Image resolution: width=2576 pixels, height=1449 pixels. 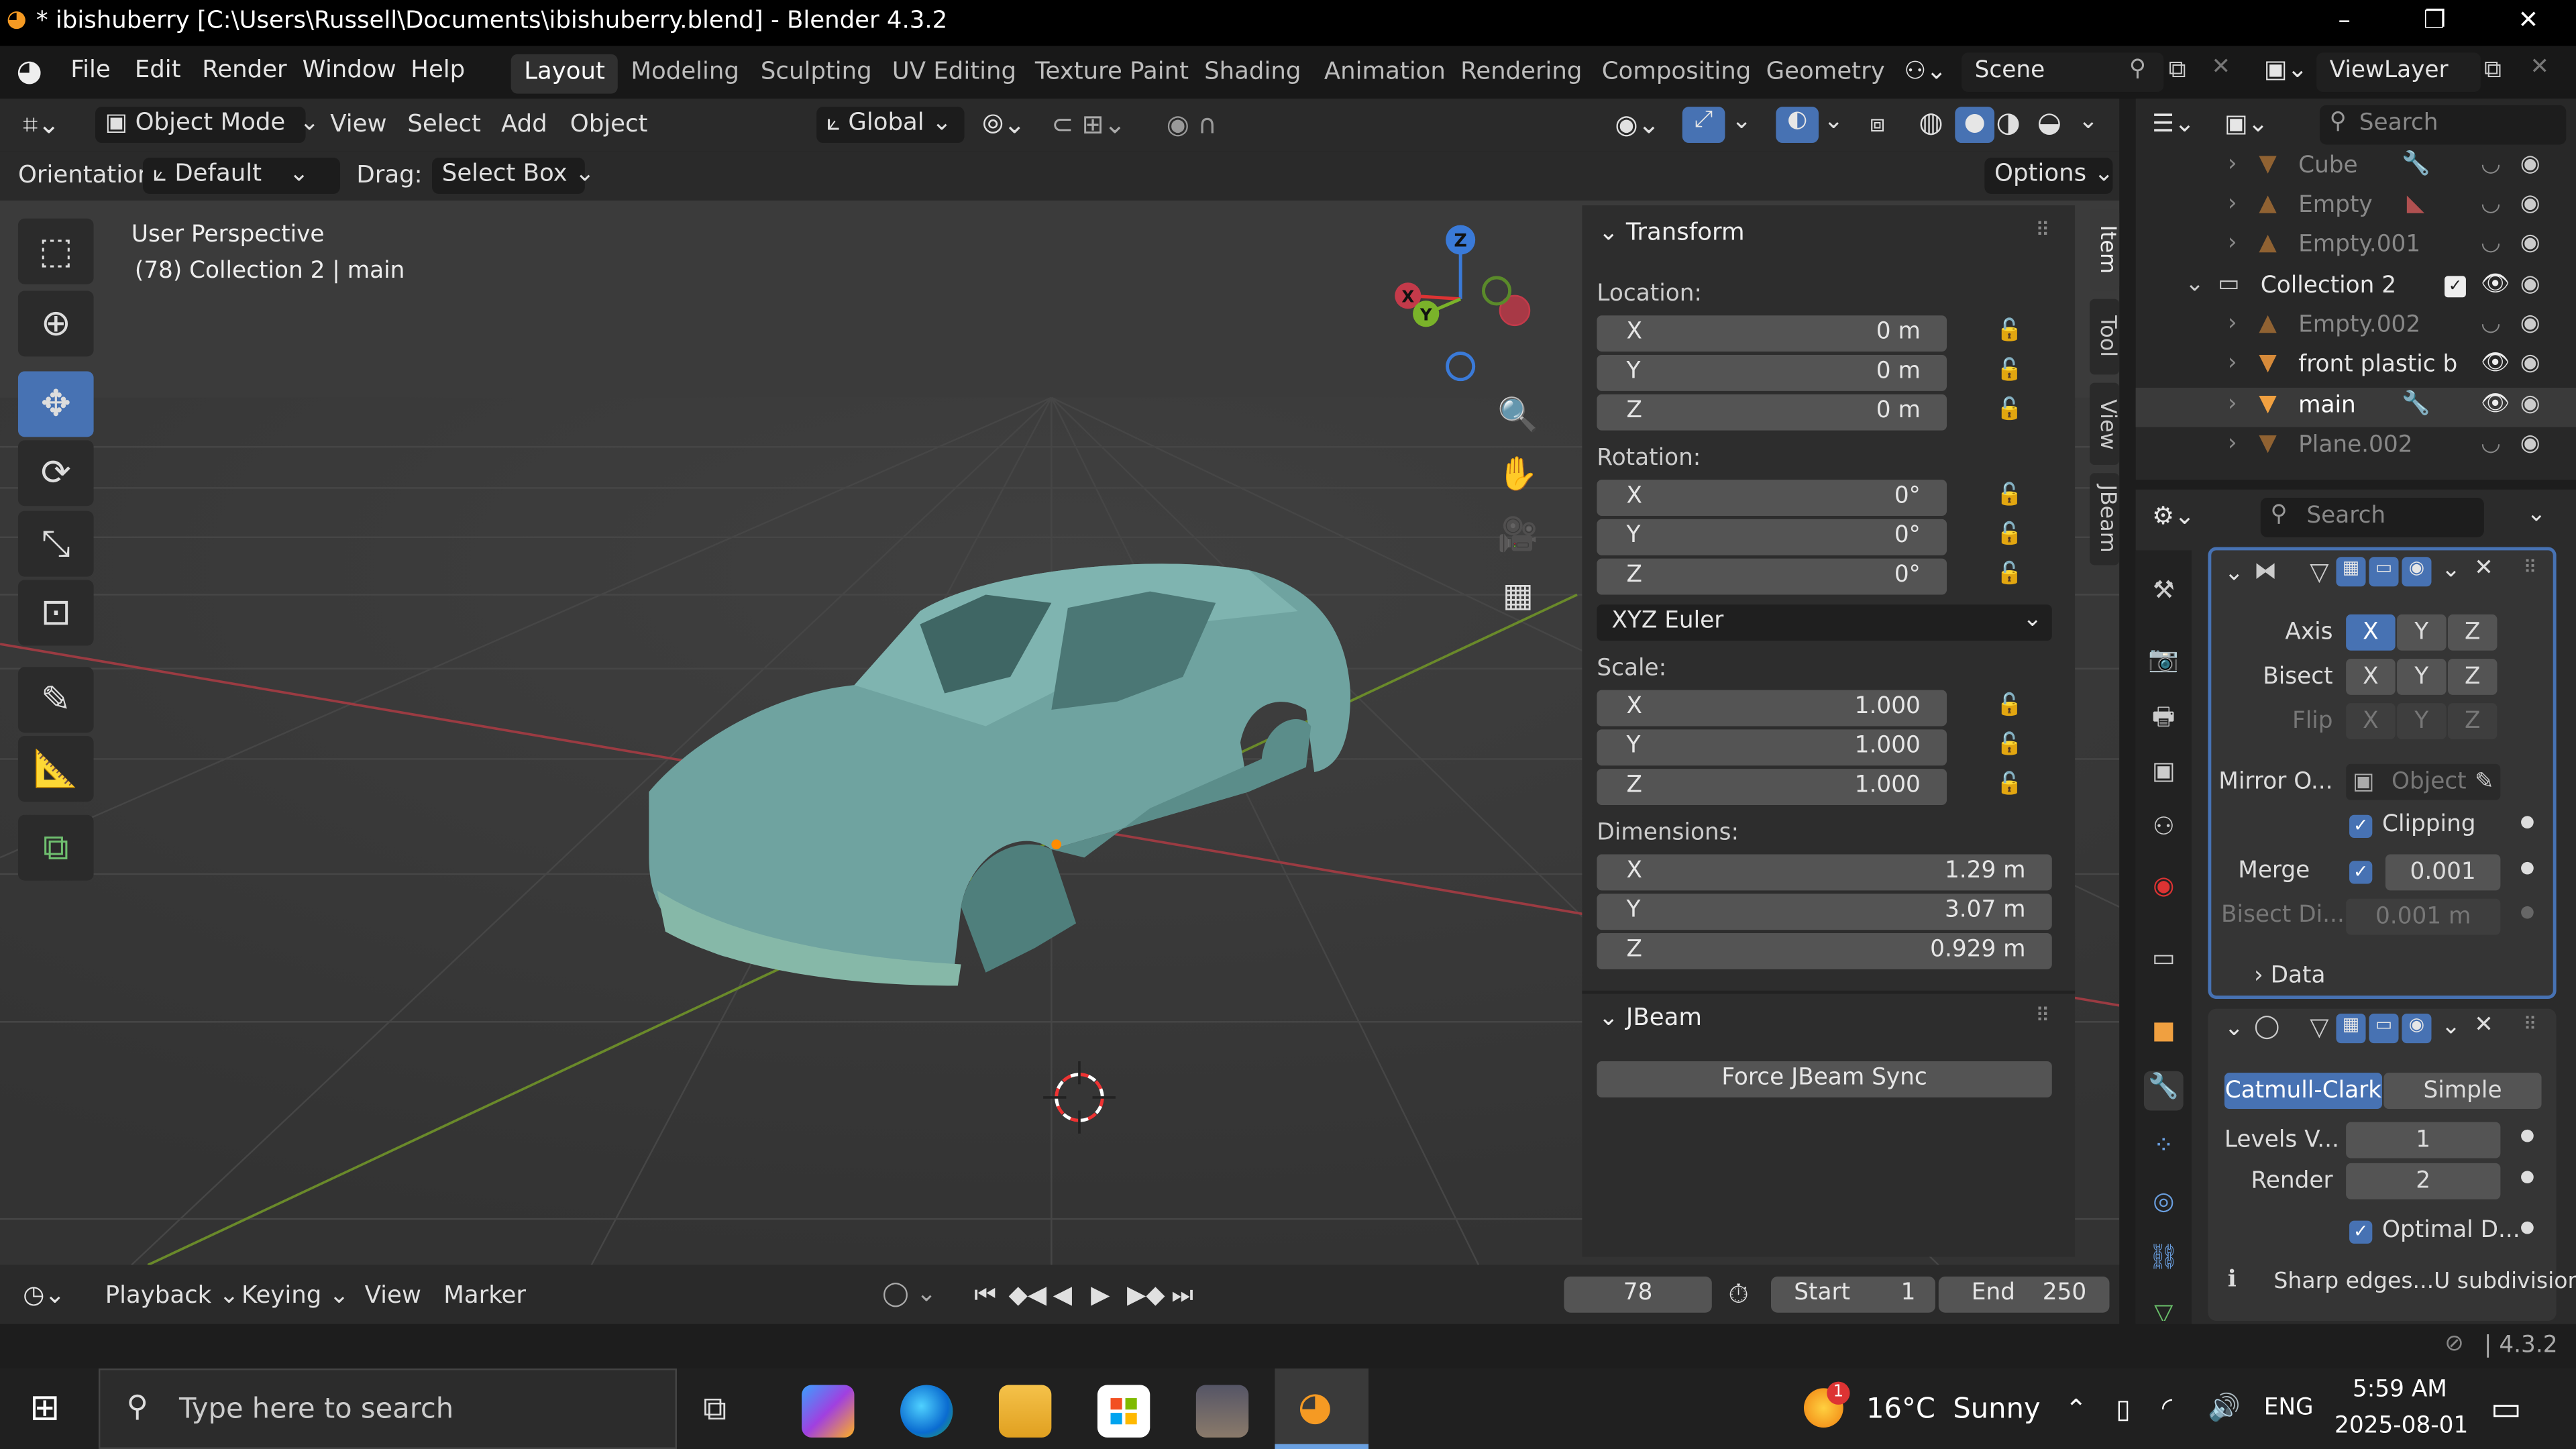 I want to click on include-checkbox: ✓, so click(x=2455, y=287).